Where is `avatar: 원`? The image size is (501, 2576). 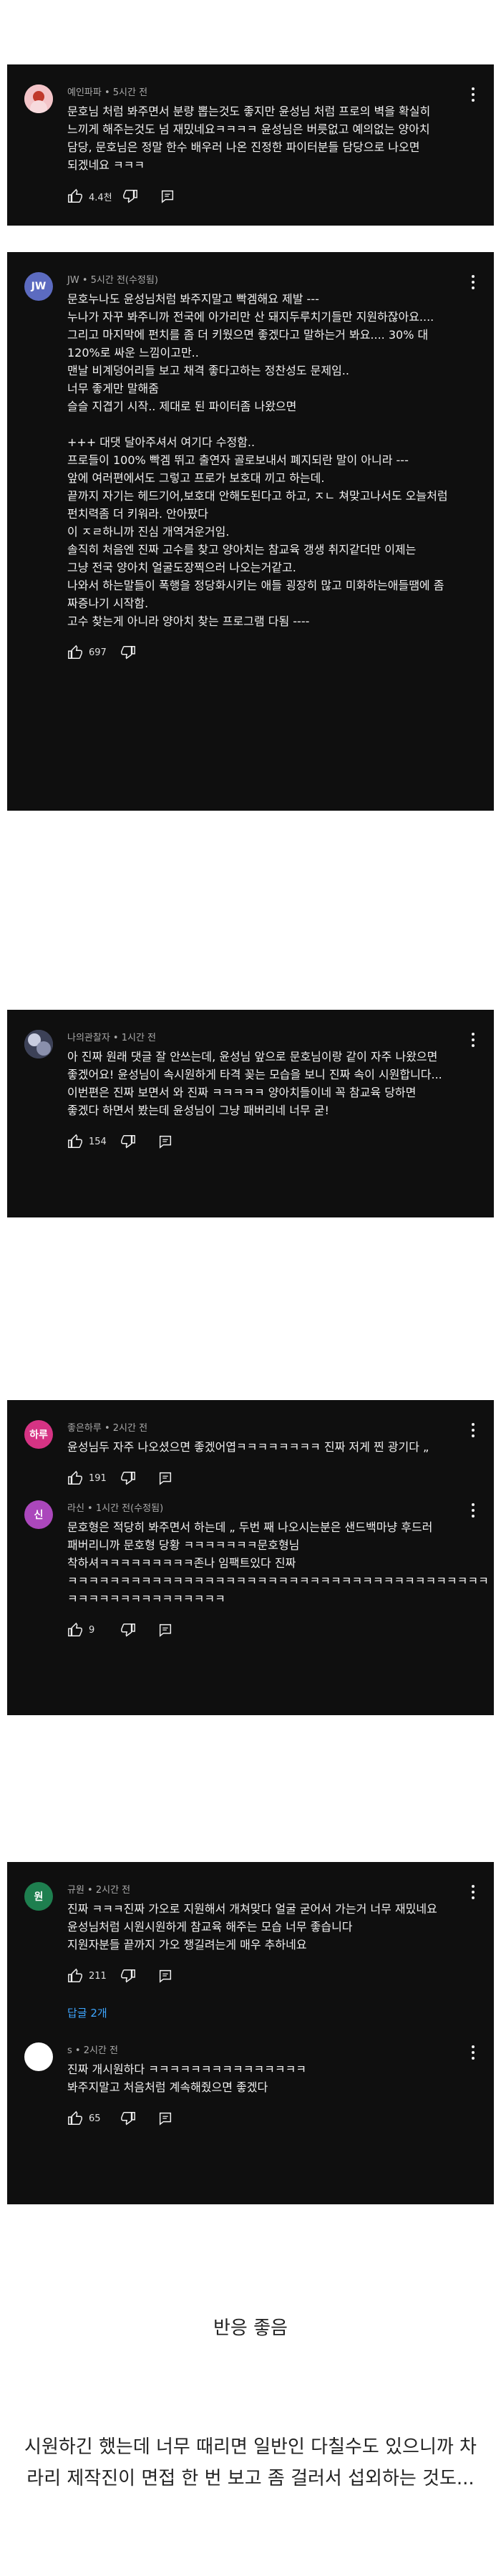 avatar: 원 is located at coordinates (38, 1896).